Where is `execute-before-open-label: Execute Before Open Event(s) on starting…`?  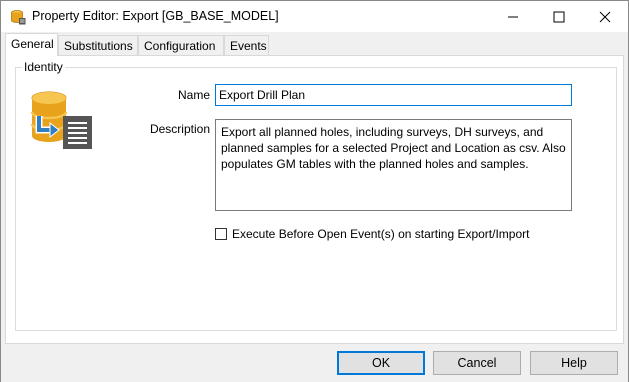
execute-before-open-label: Execute Before Open Event(s) on starting… is located at coordinates (380, 234).